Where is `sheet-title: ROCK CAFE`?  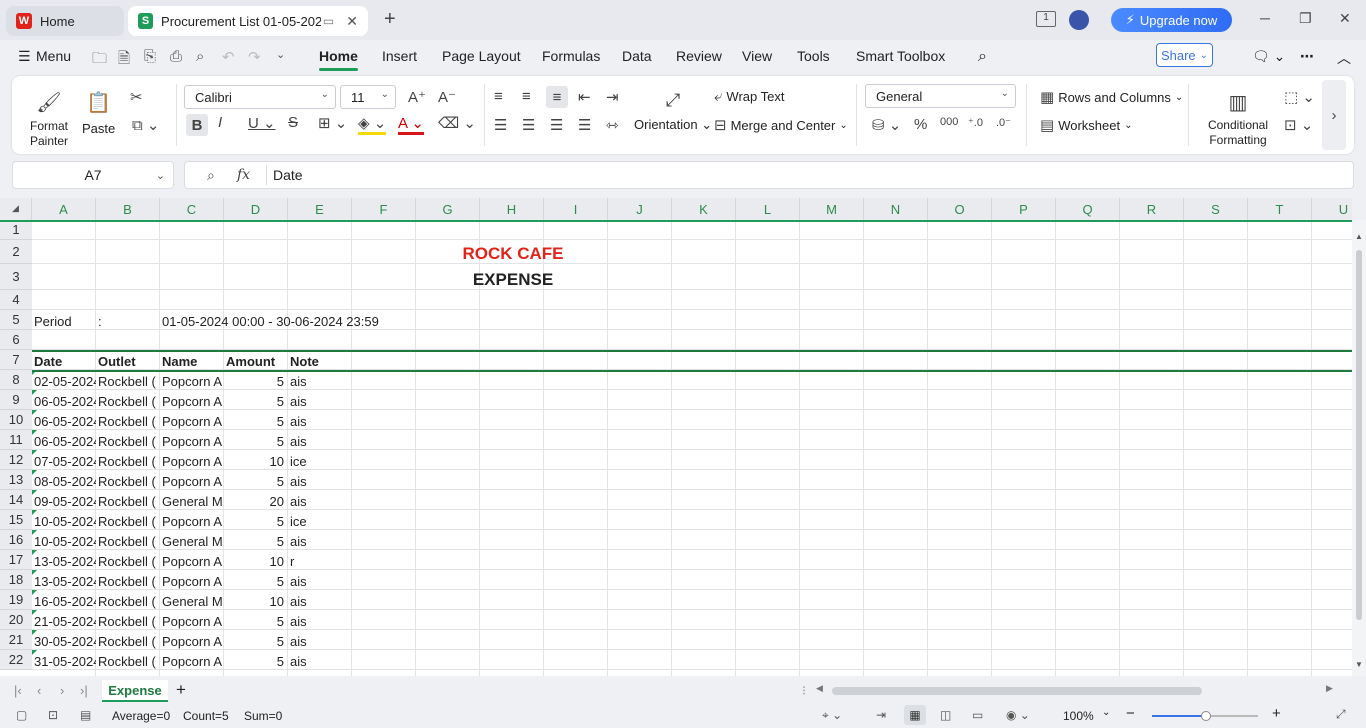
sheet-title: ROCK CAFE is located at coordinates (512, 254).